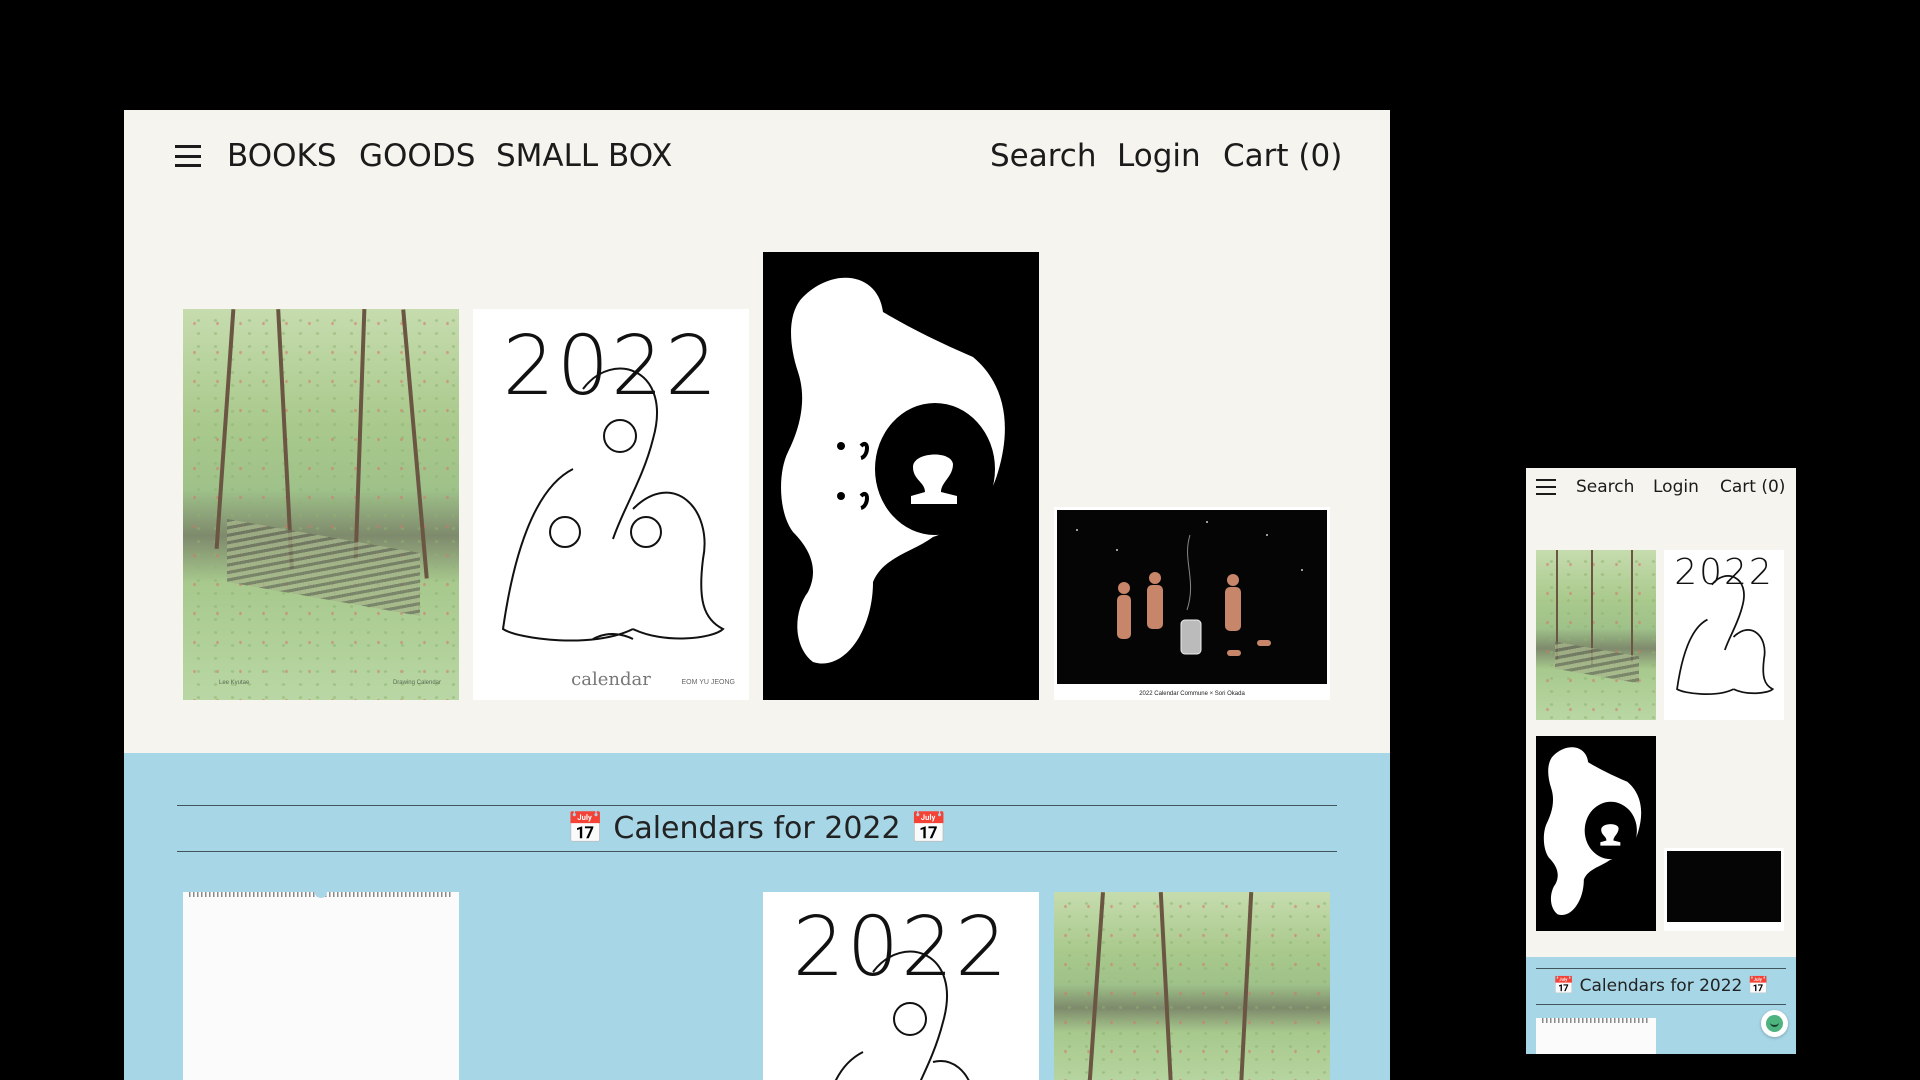  What do you see at coordinates (1676, 487) in the screenshot?
I see `mobile-nav-login: Login` at bounding box center [1676, 487].